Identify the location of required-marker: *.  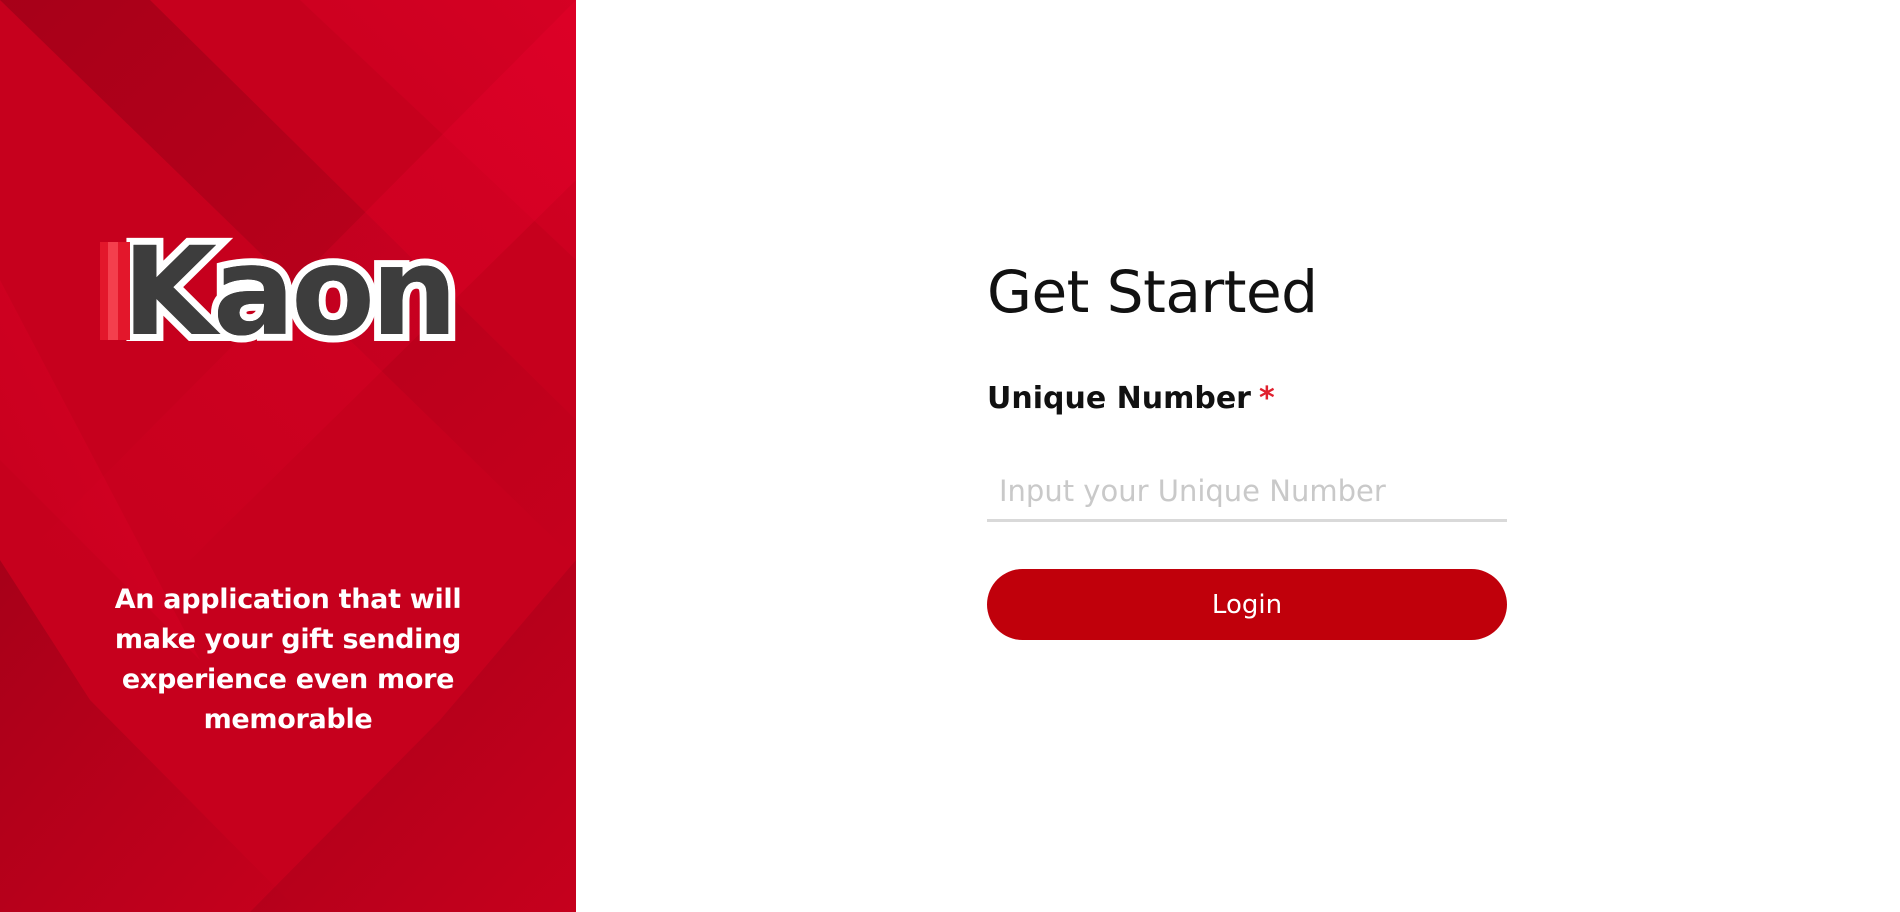
(1266, 398).